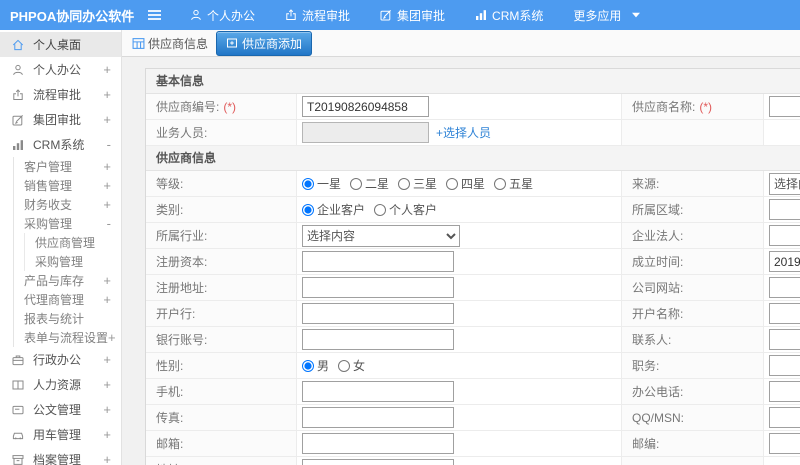 This screenshot has width=800, height=465. Describe the element at coordinates (378, 261) in the screenshot. I see `registered-capital-input` at that location.